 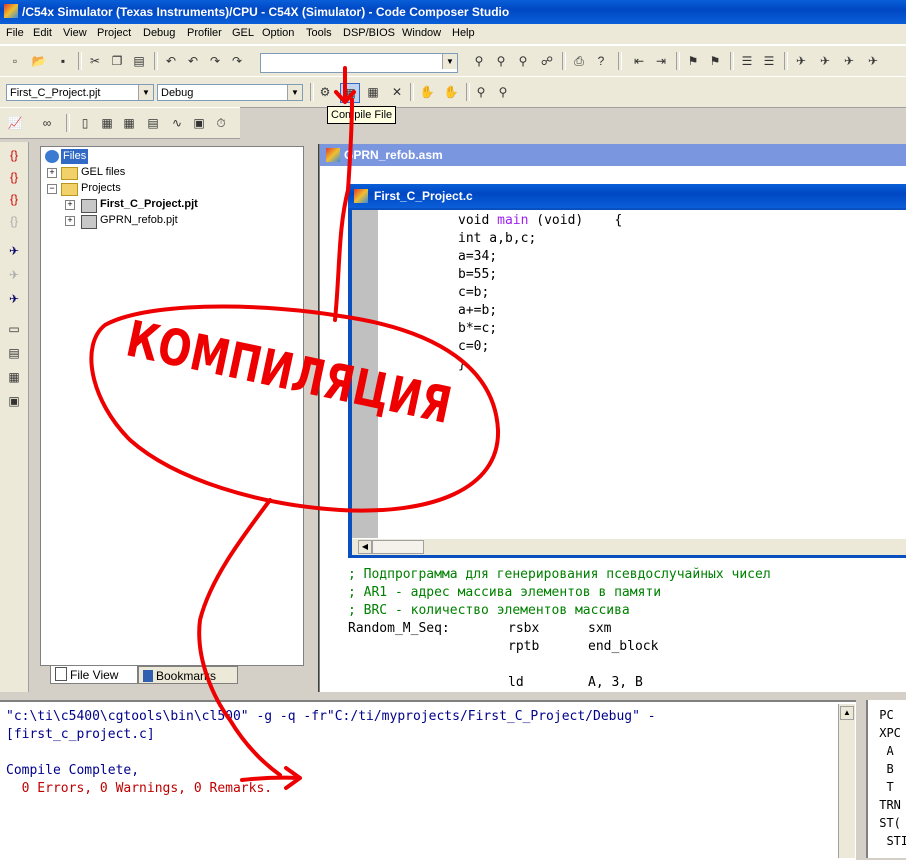 I want to click on memory-window-icon: ▤, so click(x=14, y=353).